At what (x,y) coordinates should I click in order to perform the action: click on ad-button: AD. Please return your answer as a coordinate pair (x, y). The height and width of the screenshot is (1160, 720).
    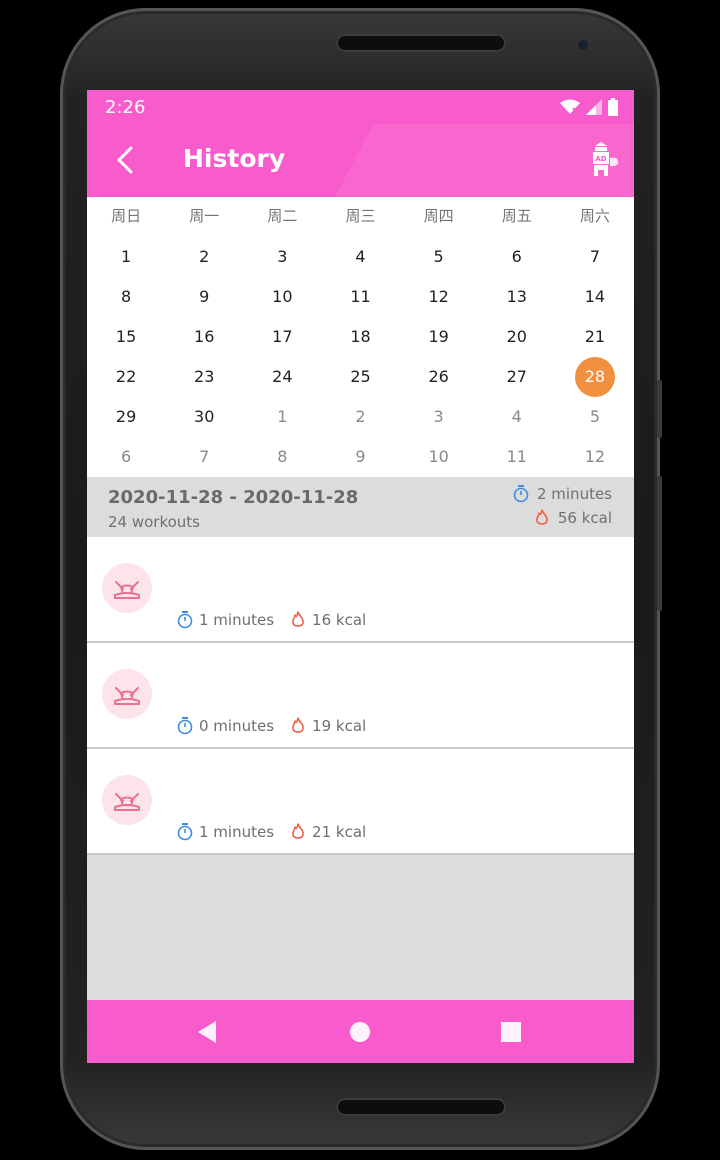
    Looking at the image, I should click on (603, 160).